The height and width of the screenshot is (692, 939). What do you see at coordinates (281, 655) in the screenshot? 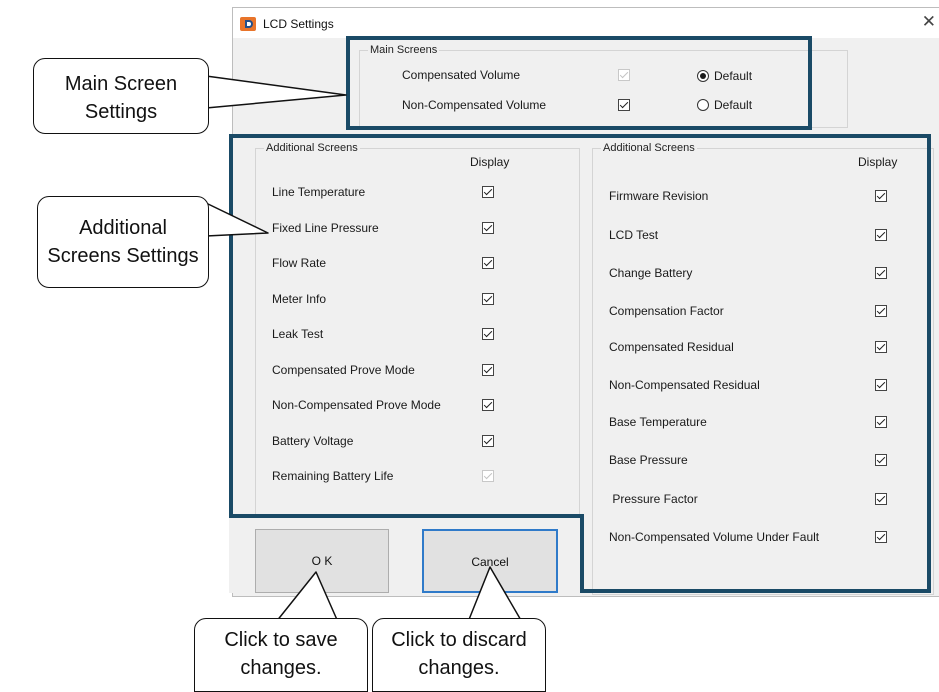
I see `save-callout: Click to save changes.` at bounding box center [281, 655].